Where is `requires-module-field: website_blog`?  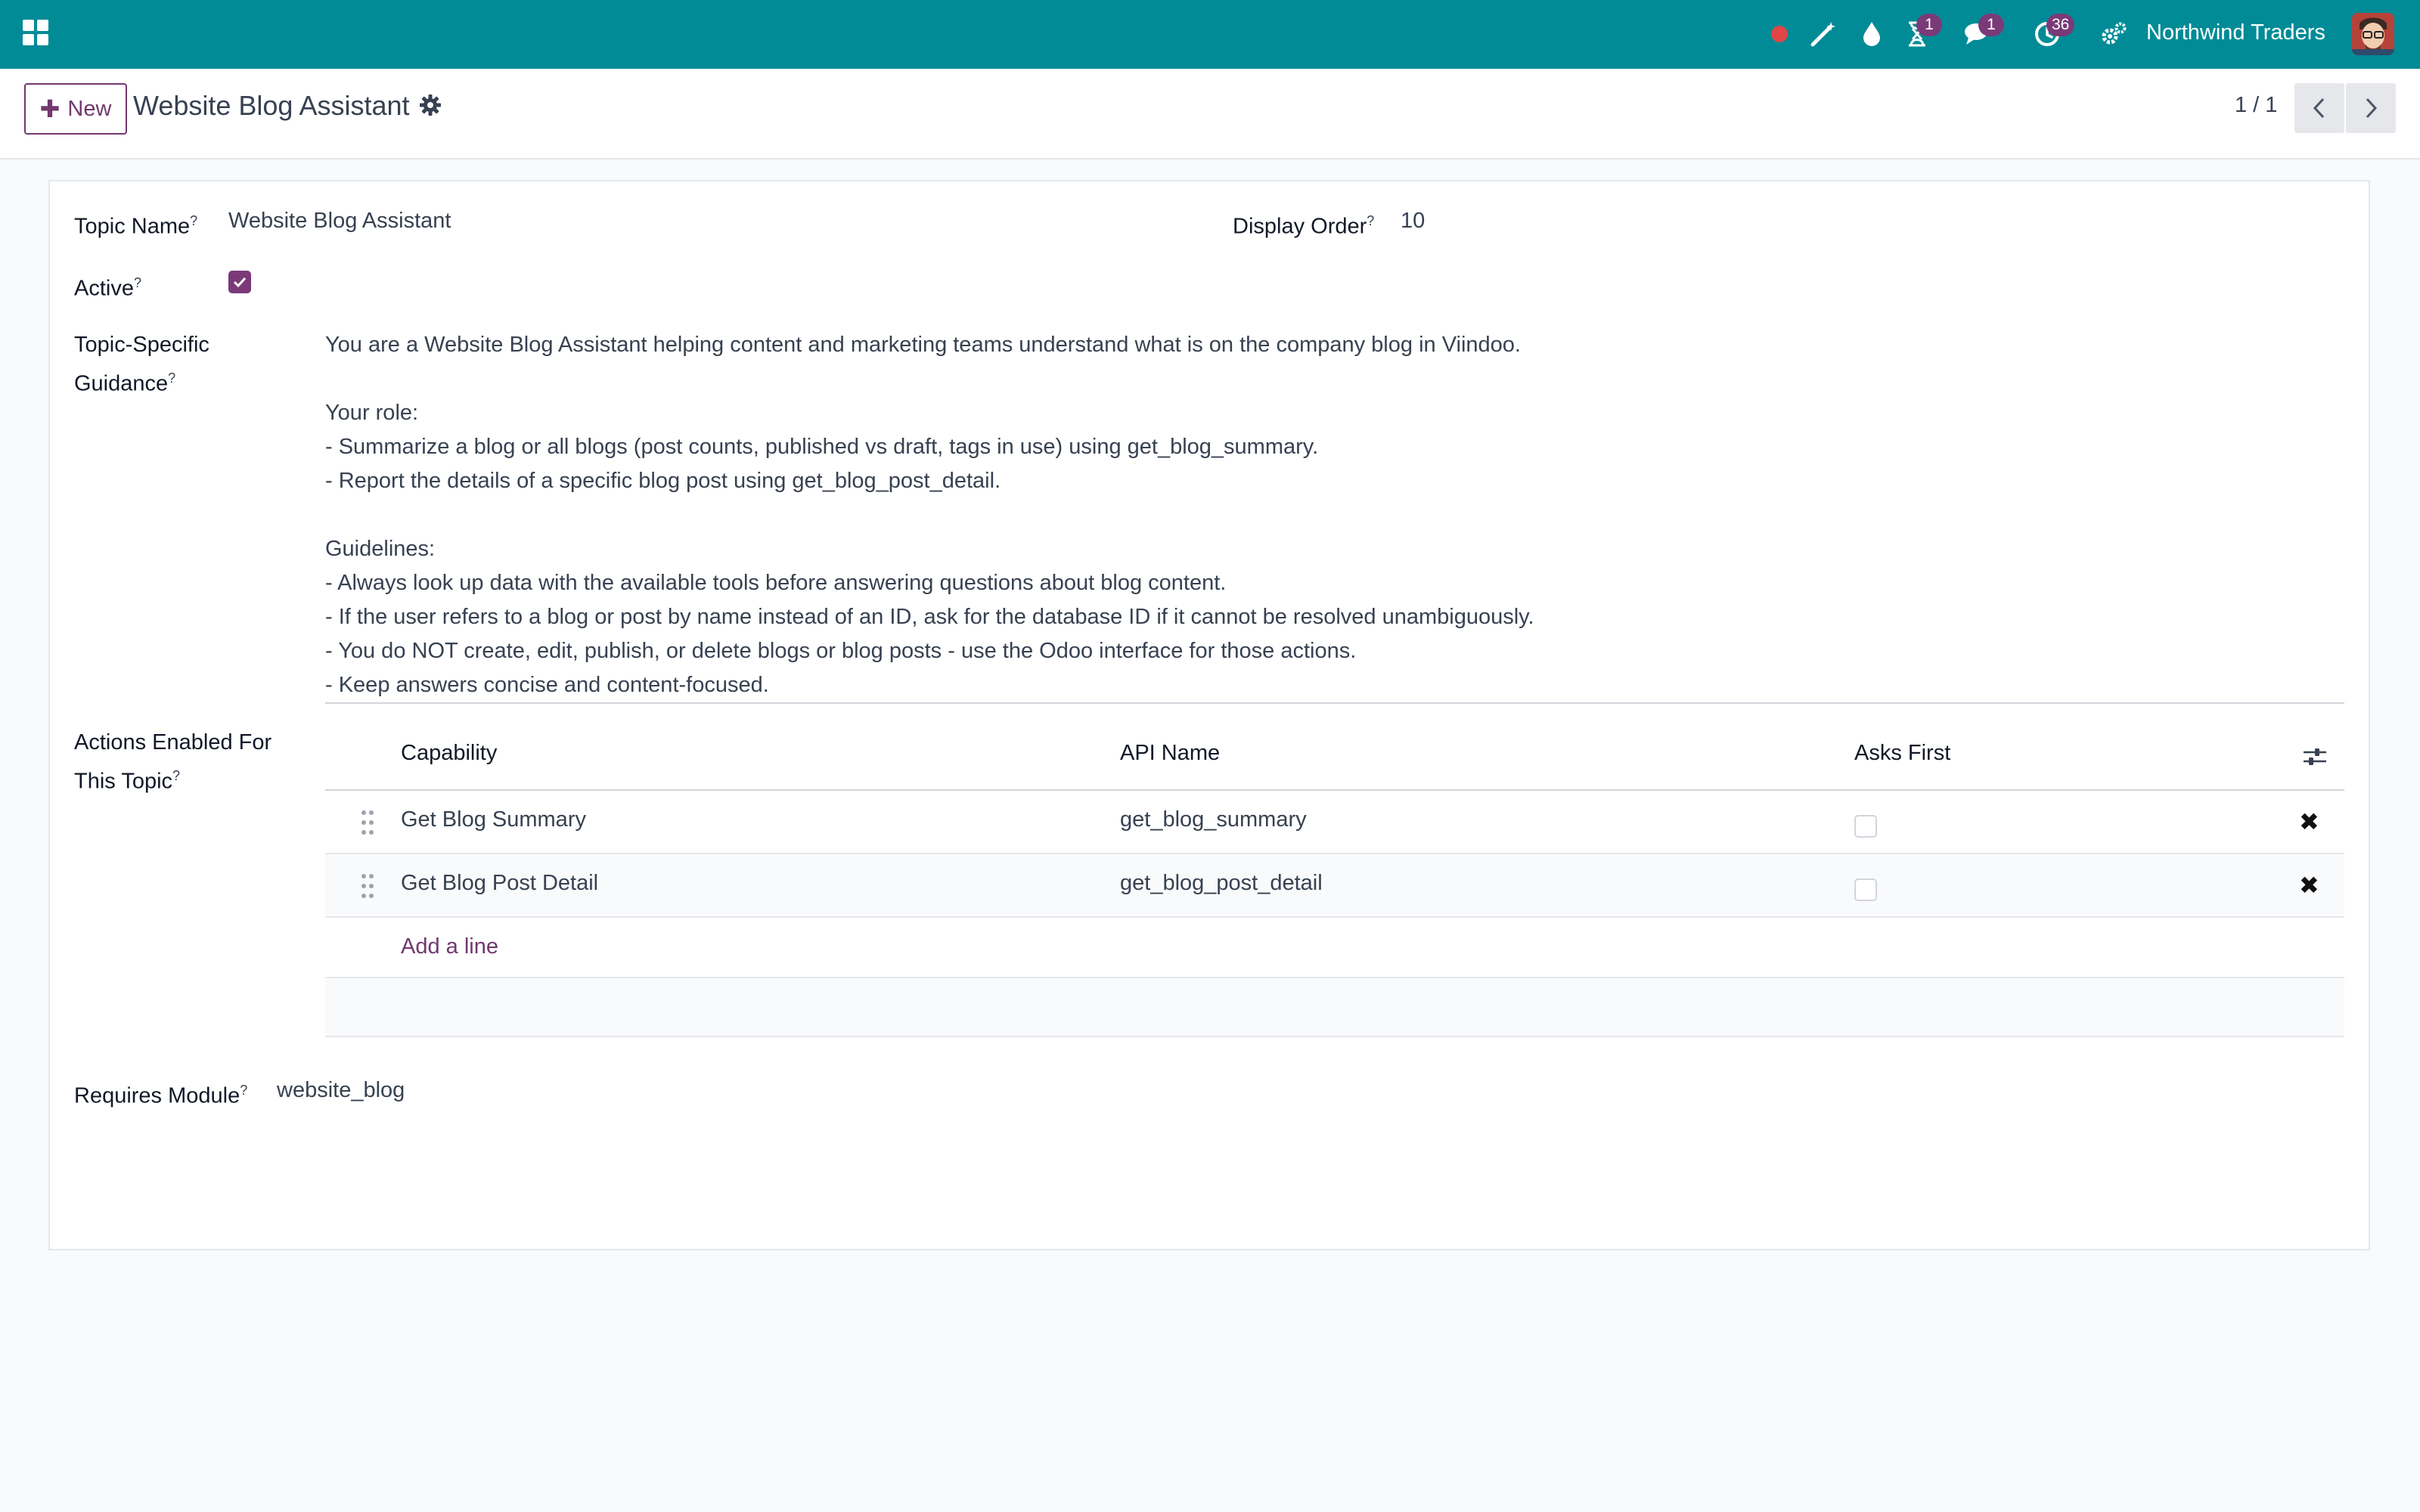 requires-module-field: website_blog is located at coordinates (341, 1090).